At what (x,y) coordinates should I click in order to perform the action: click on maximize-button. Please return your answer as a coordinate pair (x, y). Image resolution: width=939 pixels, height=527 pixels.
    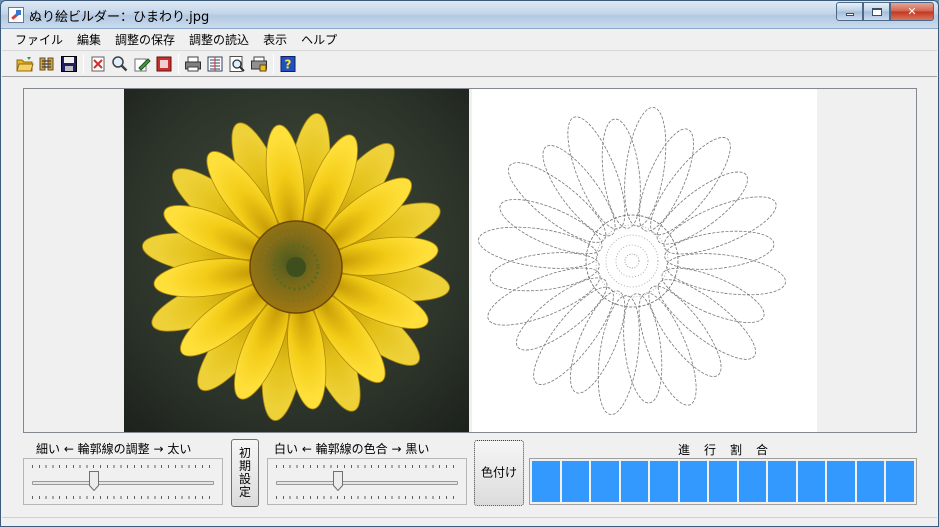
    Looking at the image, I should click on (876, 11).